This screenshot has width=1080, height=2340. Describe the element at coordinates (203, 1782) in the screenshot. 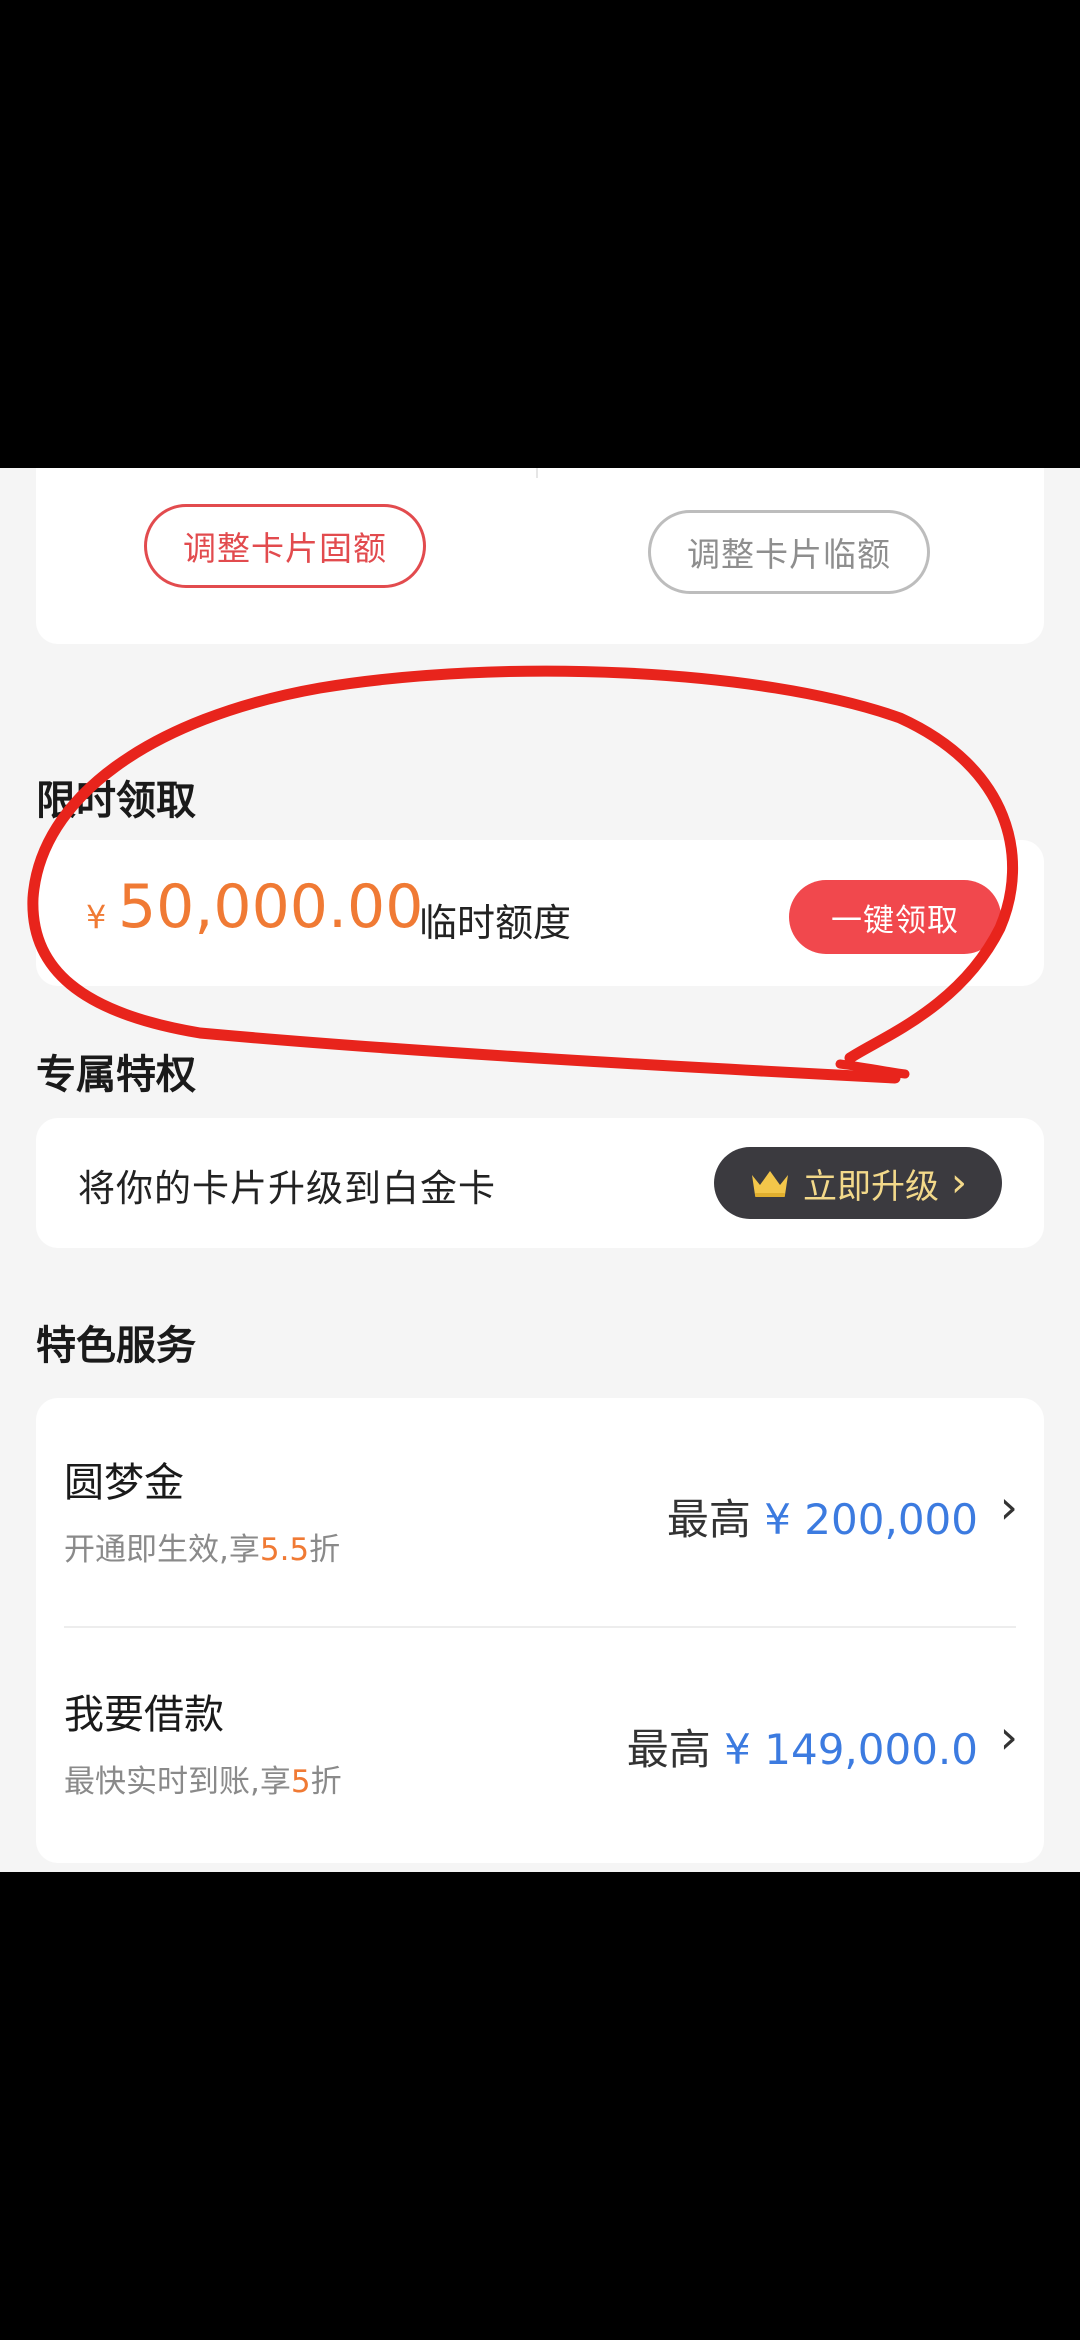

I see `service-subtitle: 最快实时到账,享5折` at that location.